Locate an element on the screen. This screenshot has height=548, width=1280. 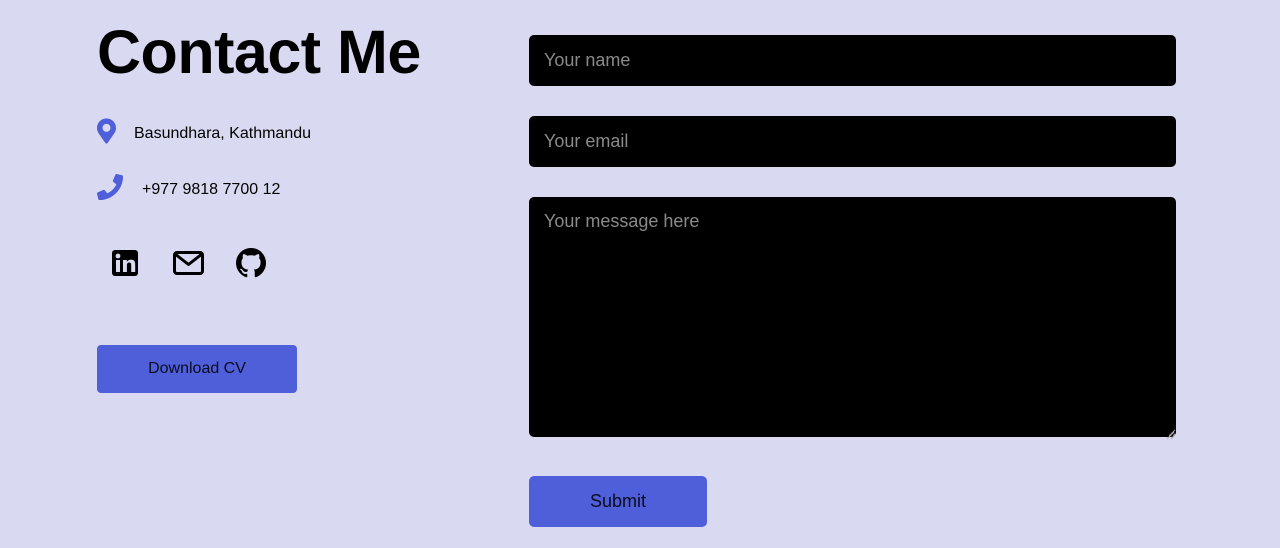
resize-grip-icon is located at coordinates (1170, 433).